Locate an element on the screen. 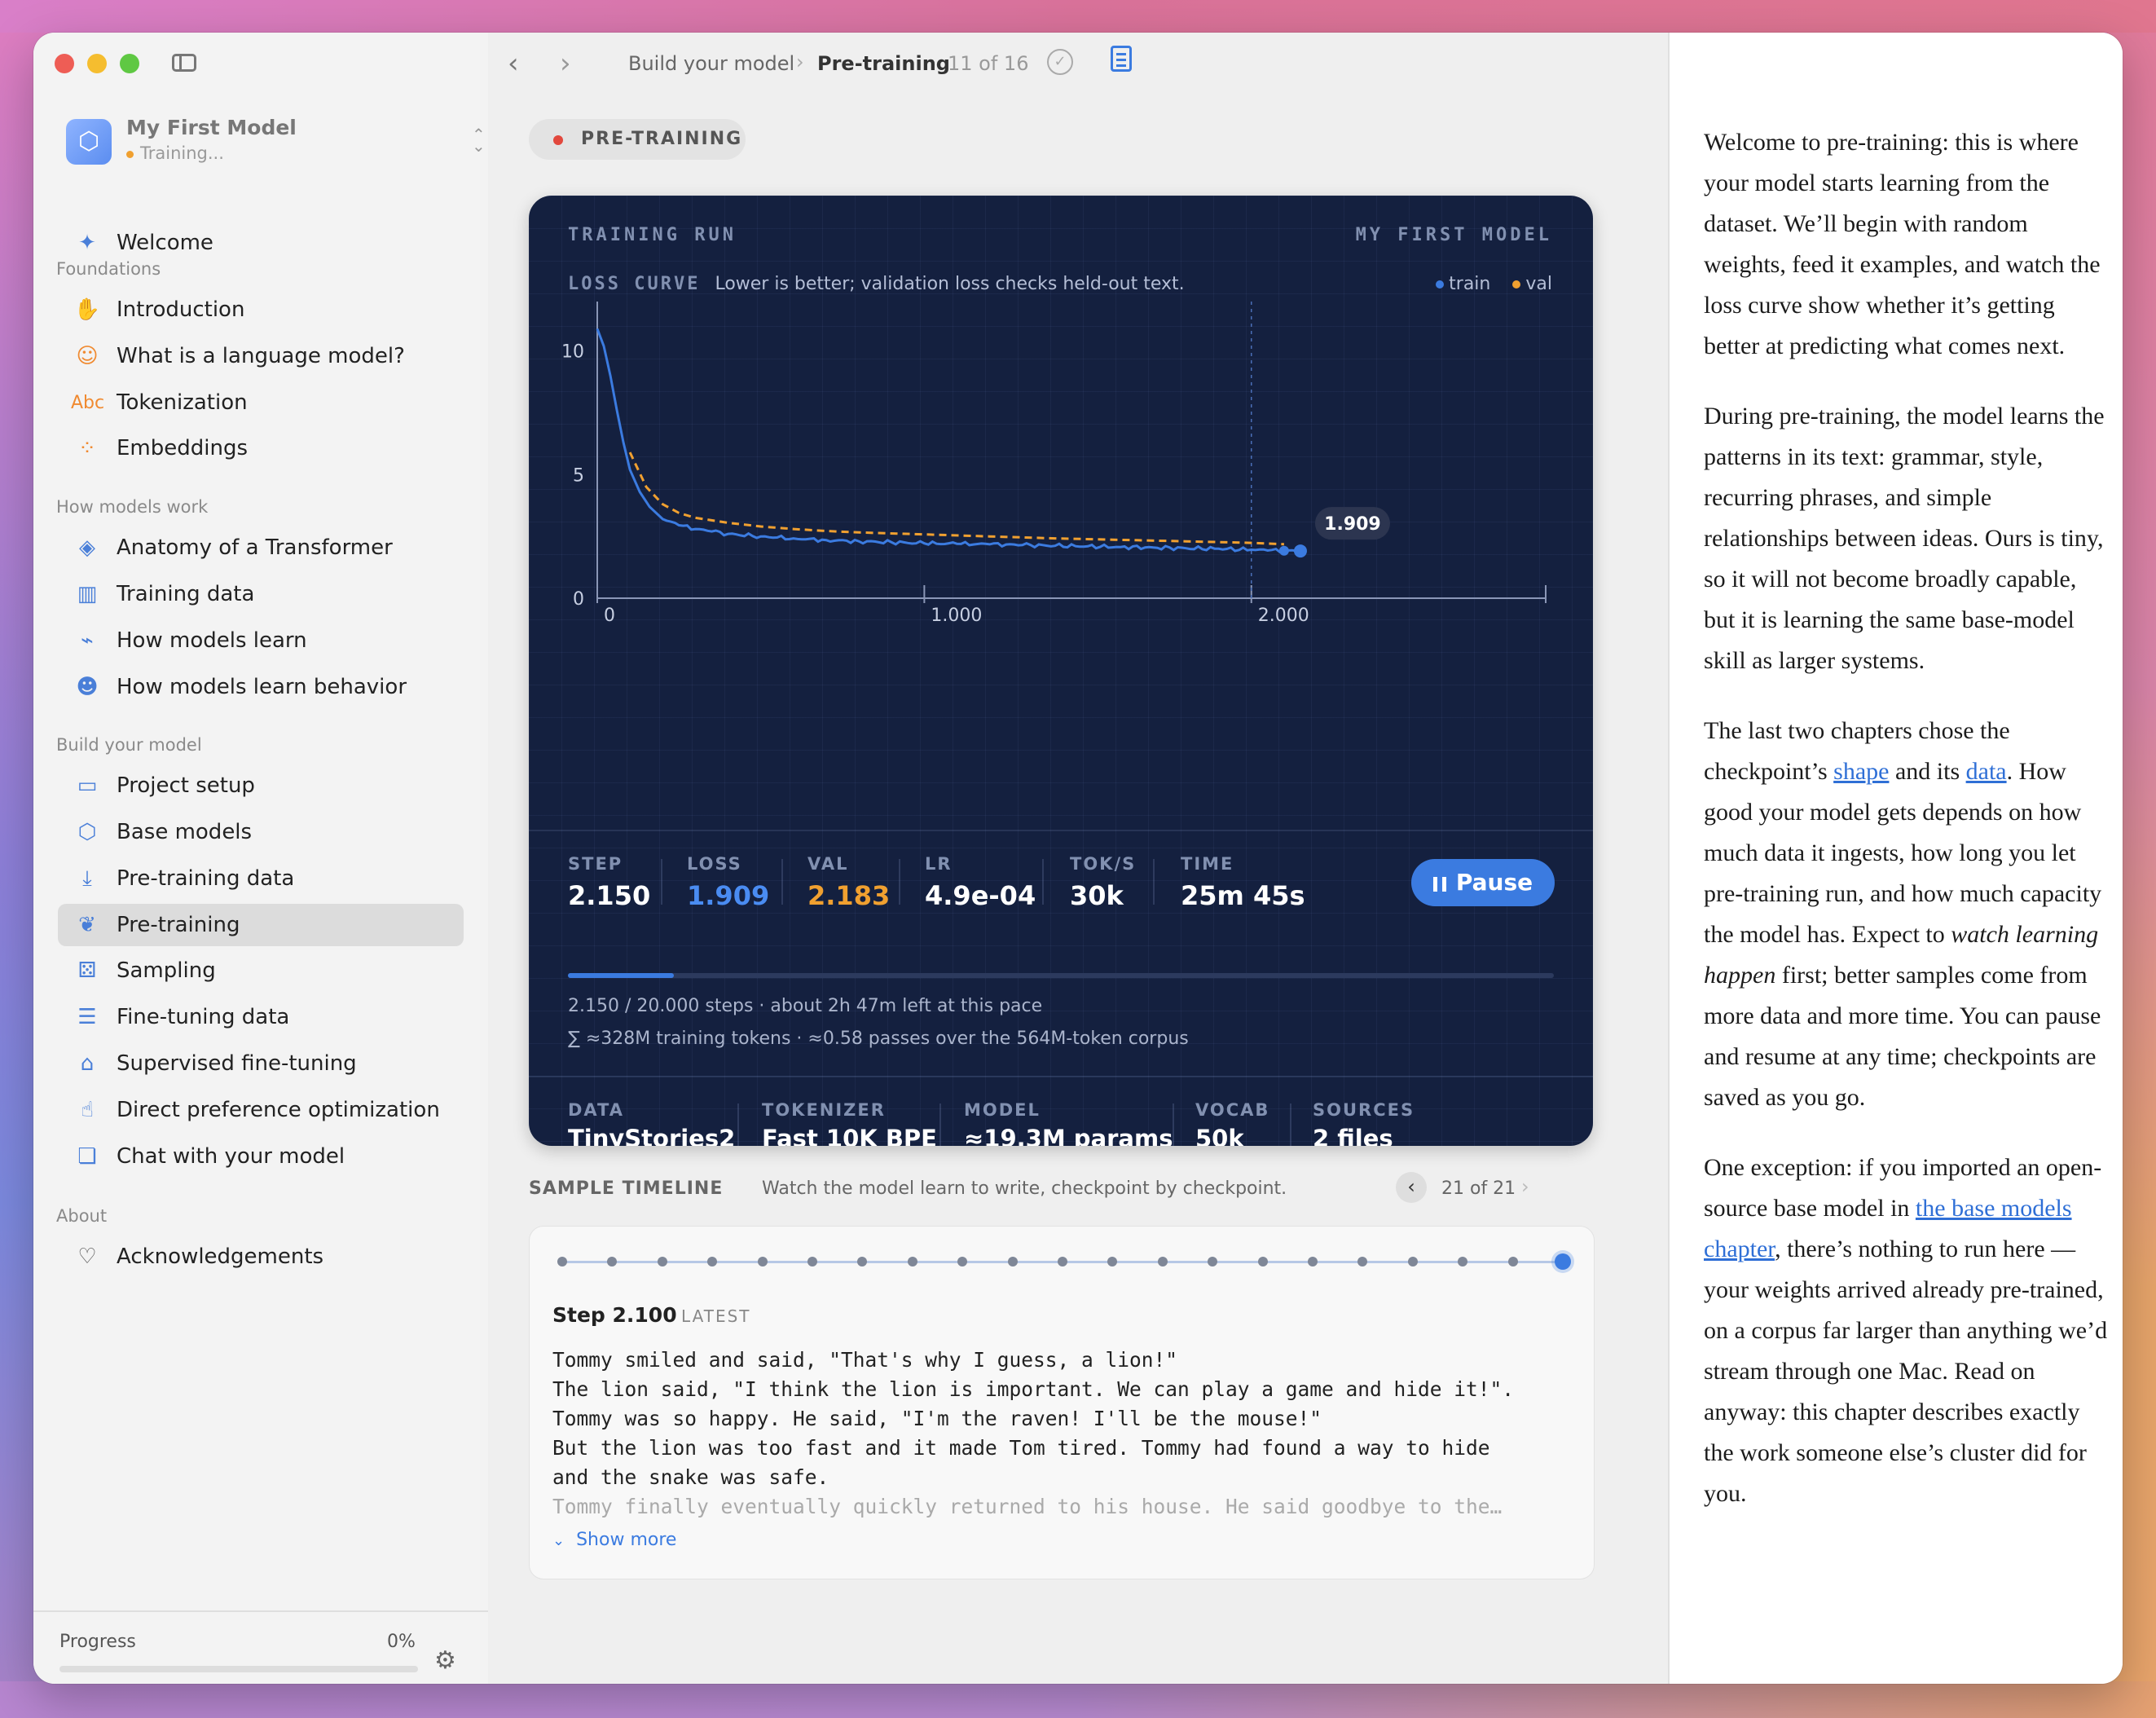 The image size is (2156, 1718). sidebar-item-training-data: ▥ Training data is located at coordinates (261, 594).